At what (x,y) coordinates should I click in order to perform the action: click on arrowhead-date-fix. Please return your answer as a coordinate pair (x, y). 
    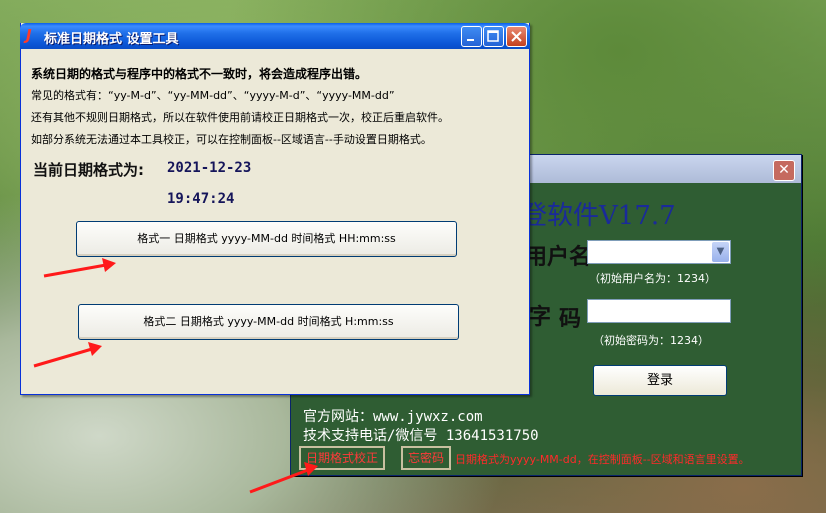
    Looking at the image, I should click on (311, 469).